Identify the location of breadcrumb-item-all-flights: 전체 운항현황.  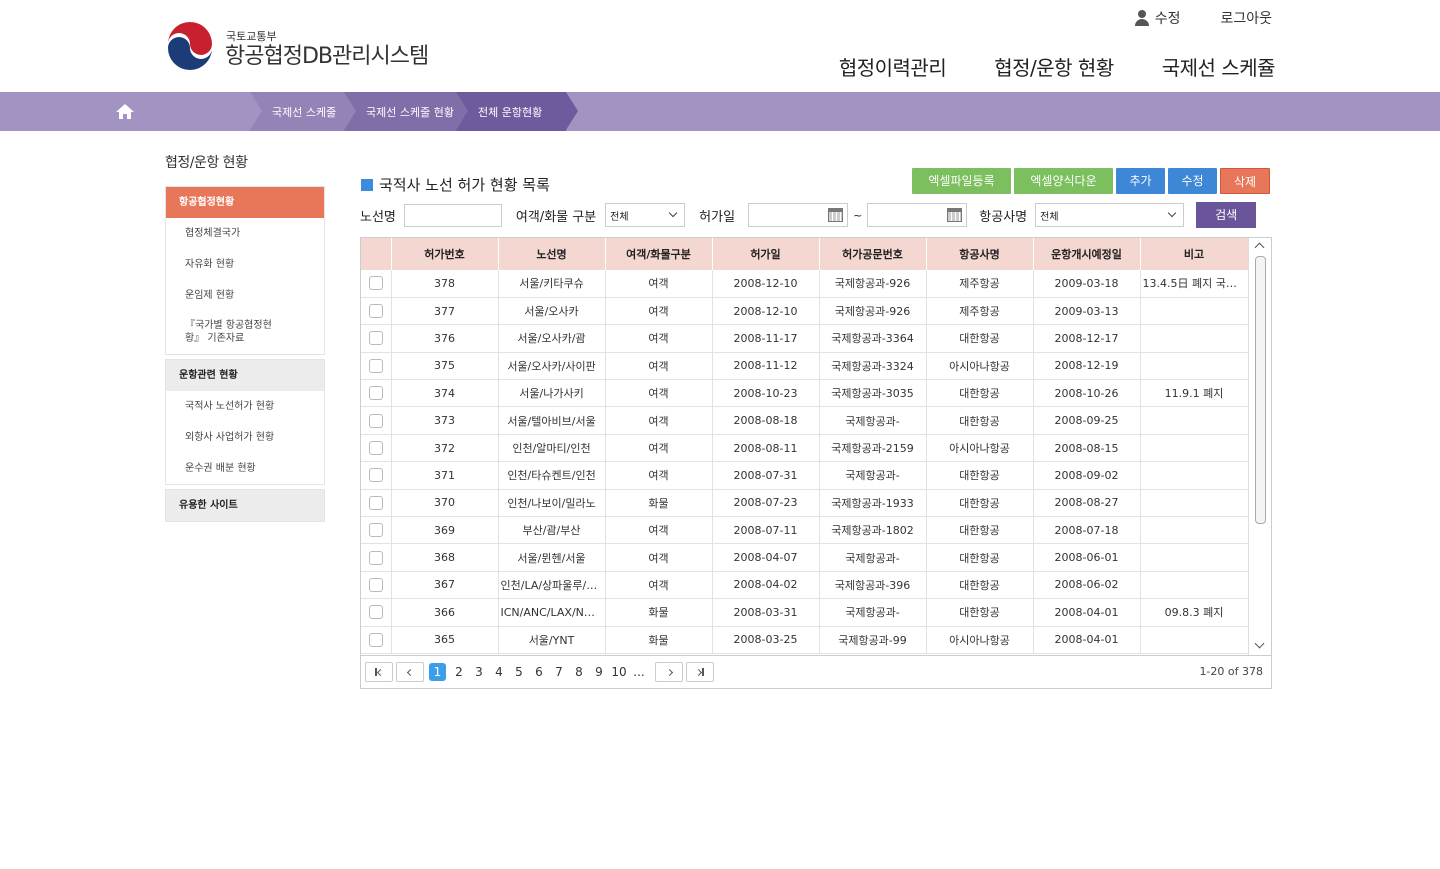
(517, 111).